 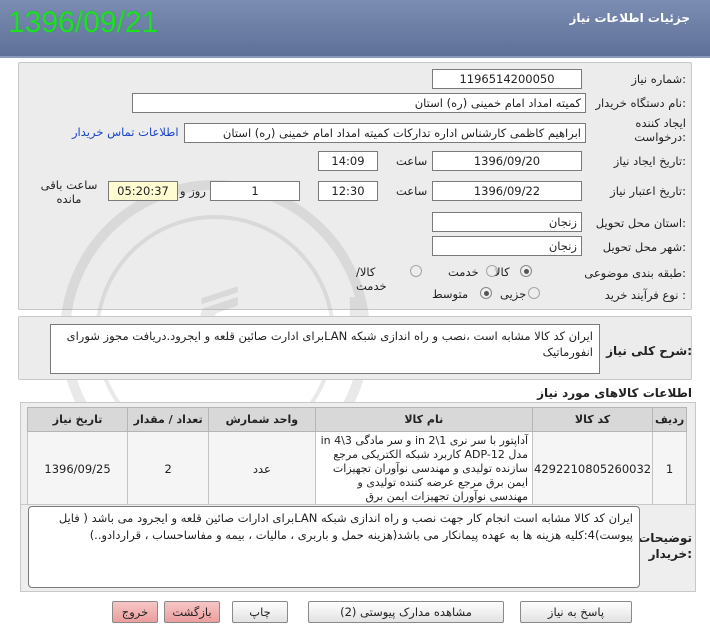 What do you see at coordinates (262, 419) in the screenshot?
I see `col-unit: واحد شمارش` at bounding box center [262, 419].